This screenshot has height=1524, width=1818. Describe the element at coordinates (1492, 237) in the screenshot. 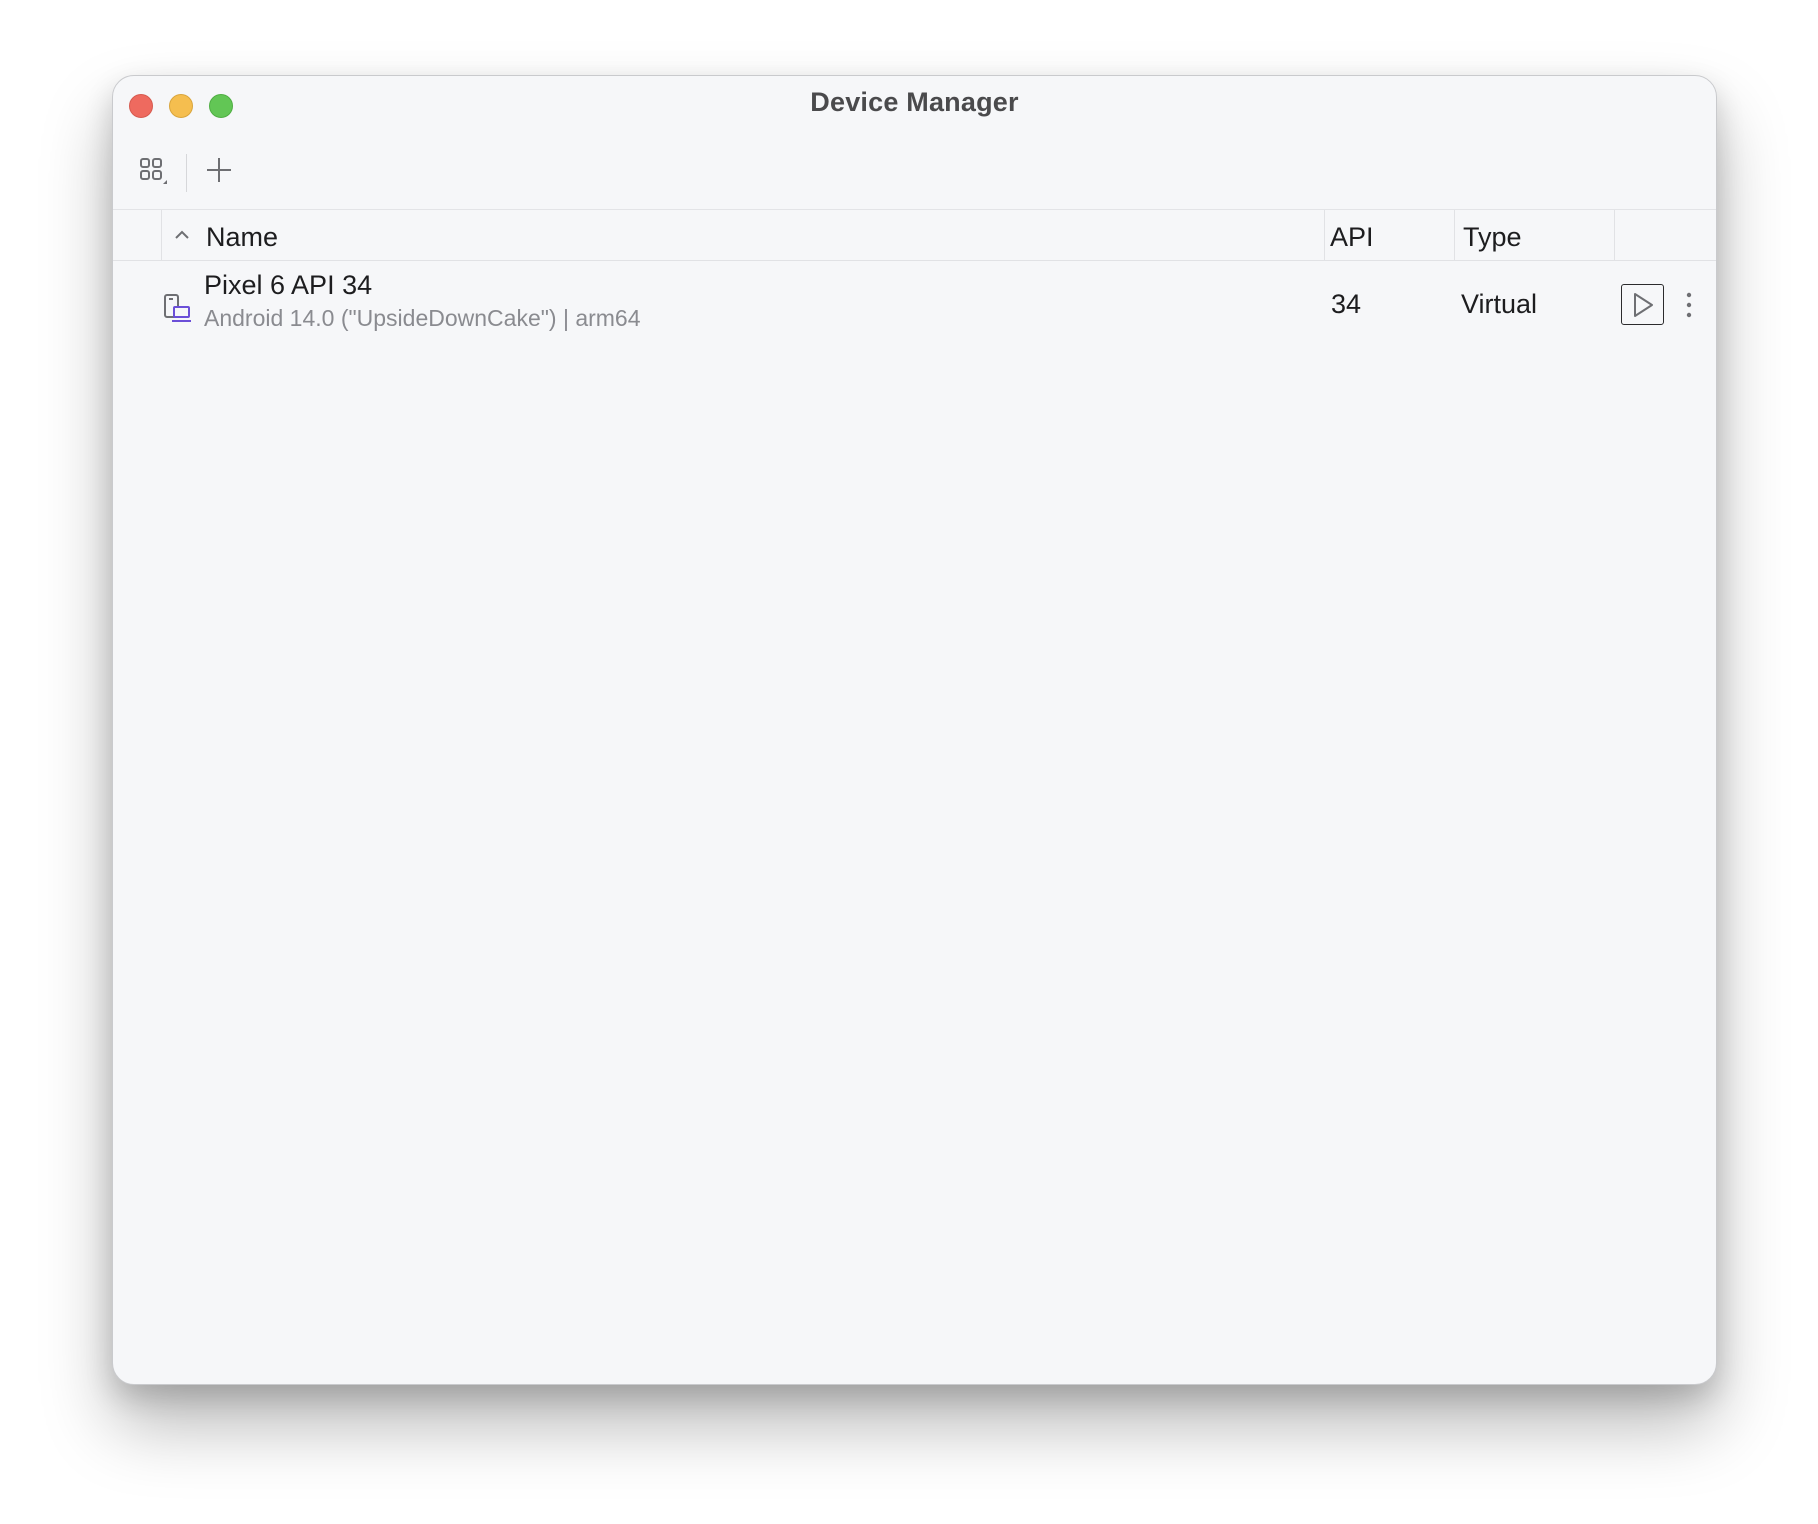

I see `column-header-type: Type` at that location.